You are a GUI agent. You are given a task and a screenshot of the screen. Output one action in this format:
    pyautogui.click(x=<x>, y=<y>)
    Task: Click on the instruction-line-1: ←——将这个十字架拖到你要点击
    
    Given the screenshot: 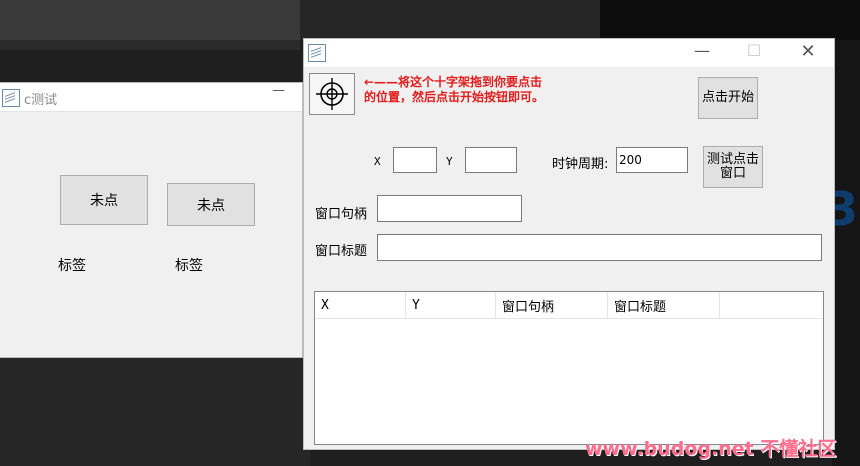 What is the action you would take?
    pyautogui.click(x=453, y=82)
    